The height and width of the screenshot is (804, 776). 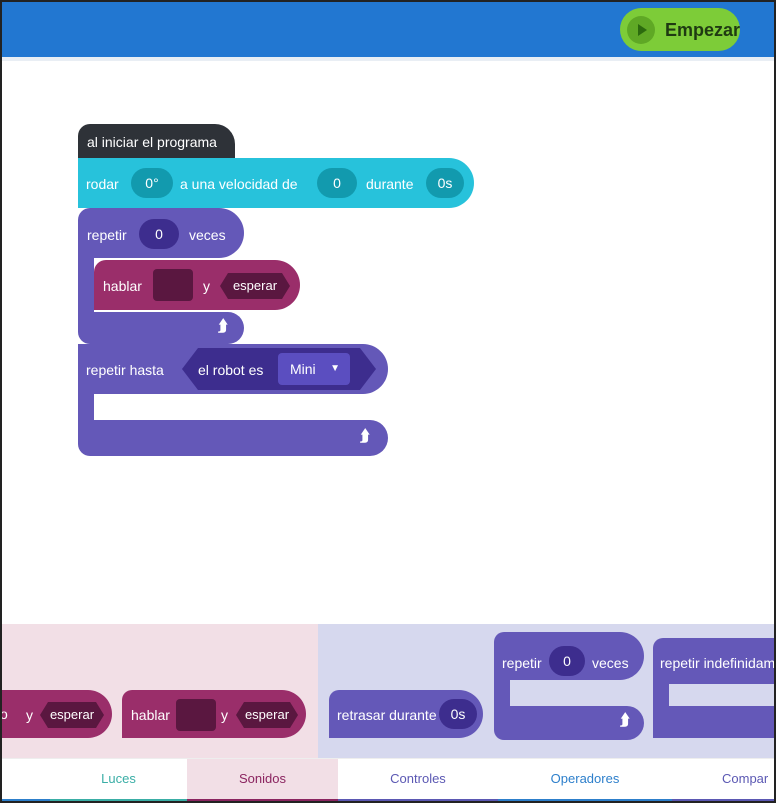 I want to click on start-program-button: Empezar, so click(x=680, y=29).